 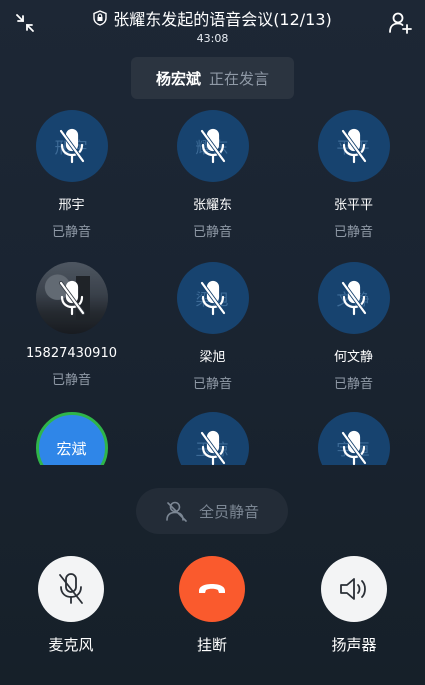 I want to click on avatar: 平平, so click(x=353, y=146).